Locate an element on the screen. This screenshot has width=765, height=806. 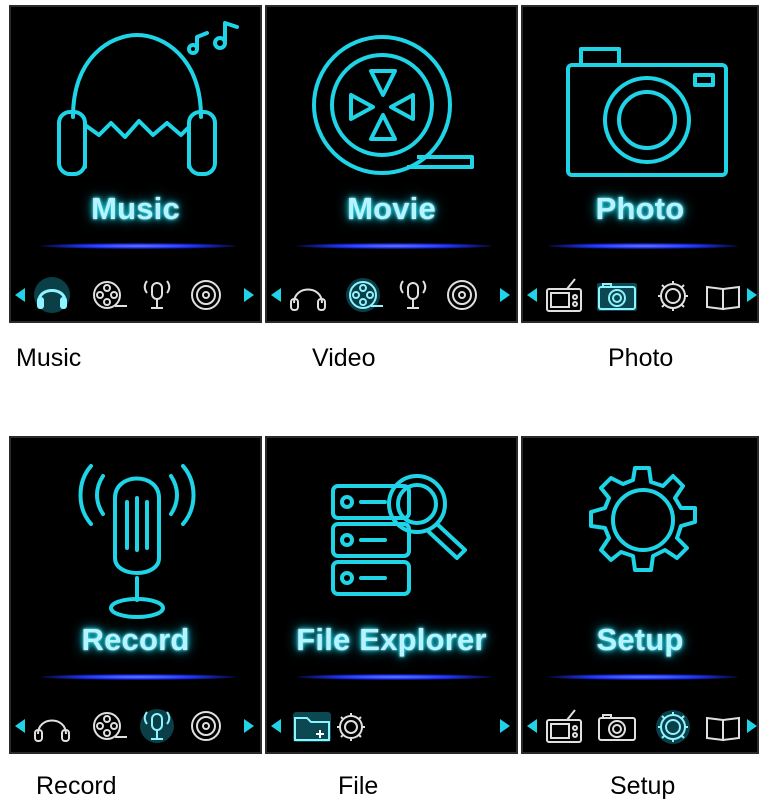
caption-music: Music is located at coordinates (49, 358).